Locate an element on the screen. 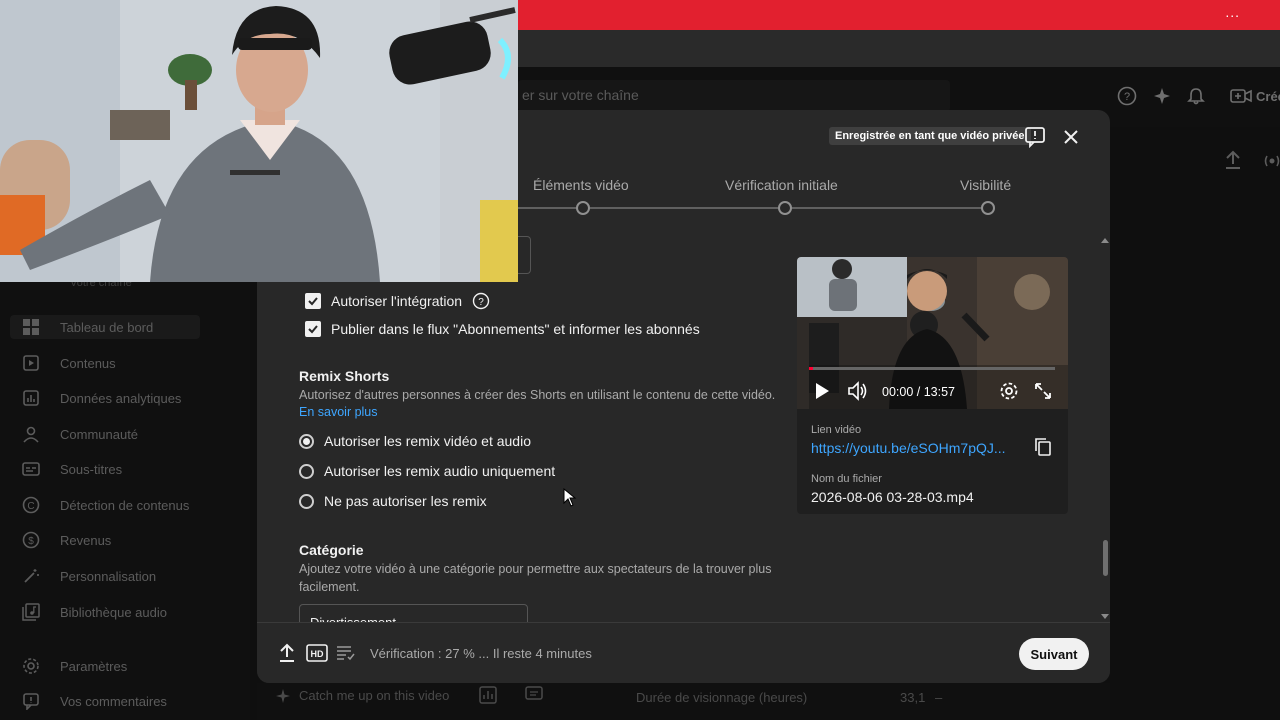 The width and height of the screenshot is (1280, 720). status-badge: Enregistrée en tant que vidéo privée is located at coordinates (930, 136).